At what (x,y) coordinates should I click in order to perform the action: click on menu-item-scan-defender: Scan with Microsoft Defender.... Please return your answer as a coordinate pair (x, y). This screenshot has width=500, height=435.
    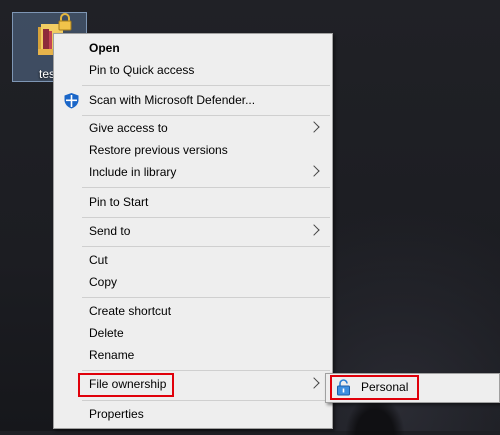
    Looking at the image, I should click on (193, 101).